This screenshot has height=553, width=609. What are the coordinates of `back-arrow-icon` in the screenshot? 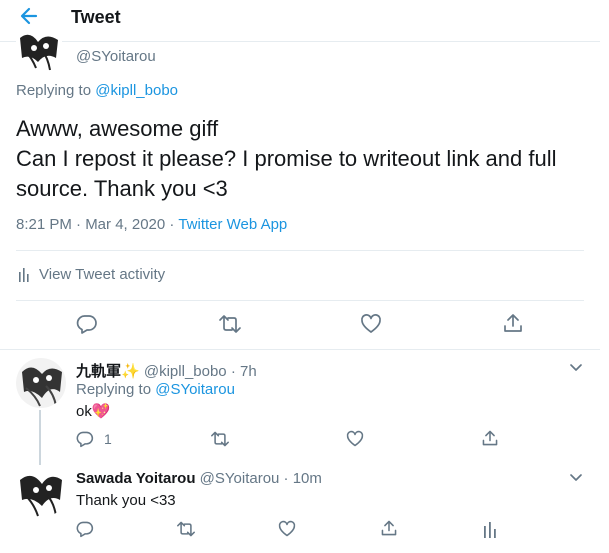 It's located at (33, 16).